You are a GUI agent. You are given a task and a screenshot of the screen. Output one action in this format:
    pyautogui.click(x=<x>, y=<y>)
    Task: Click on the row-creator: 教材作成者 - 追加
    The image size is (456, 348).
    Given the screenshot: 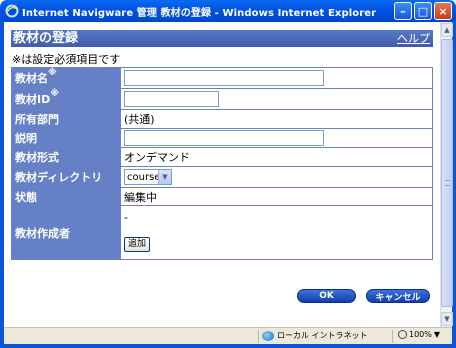 What is the action you would take?
    pyautogui.click(x=222, y=232)
    